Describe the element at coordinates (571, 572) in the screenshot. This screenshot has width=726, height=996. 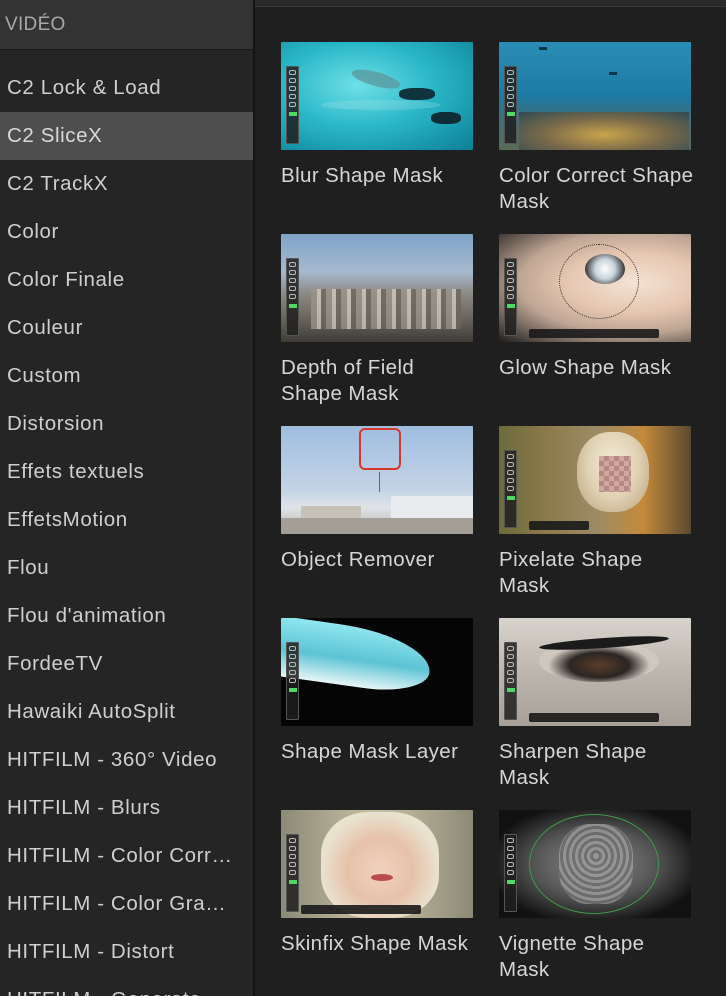
I see `effect-label: Pixelate Shape Mask` at that location.